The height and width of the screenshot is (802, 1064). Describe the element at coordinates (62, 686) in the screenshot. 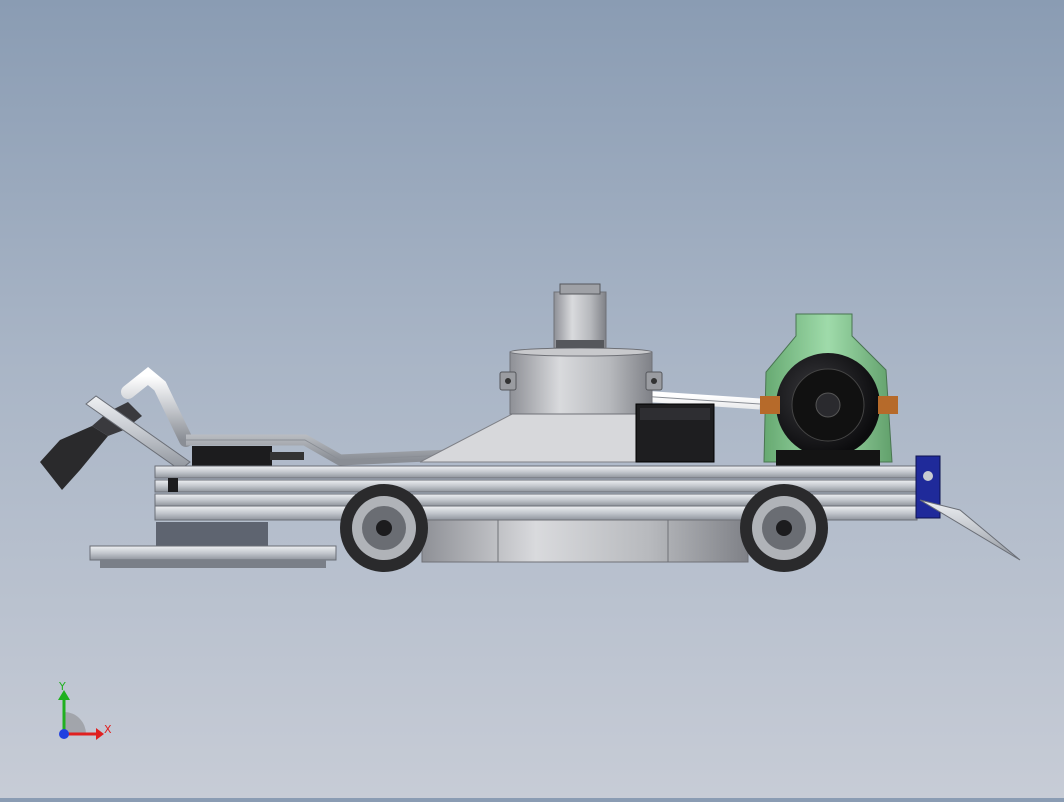

I see `triad-y-label: Y` at that location.